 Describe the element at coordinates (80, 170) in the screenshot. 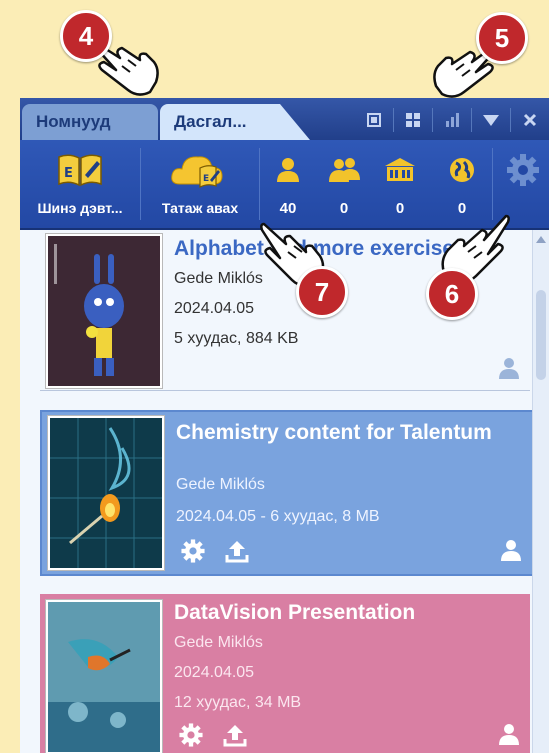

I see `new-workbook-icon: E` at that location.